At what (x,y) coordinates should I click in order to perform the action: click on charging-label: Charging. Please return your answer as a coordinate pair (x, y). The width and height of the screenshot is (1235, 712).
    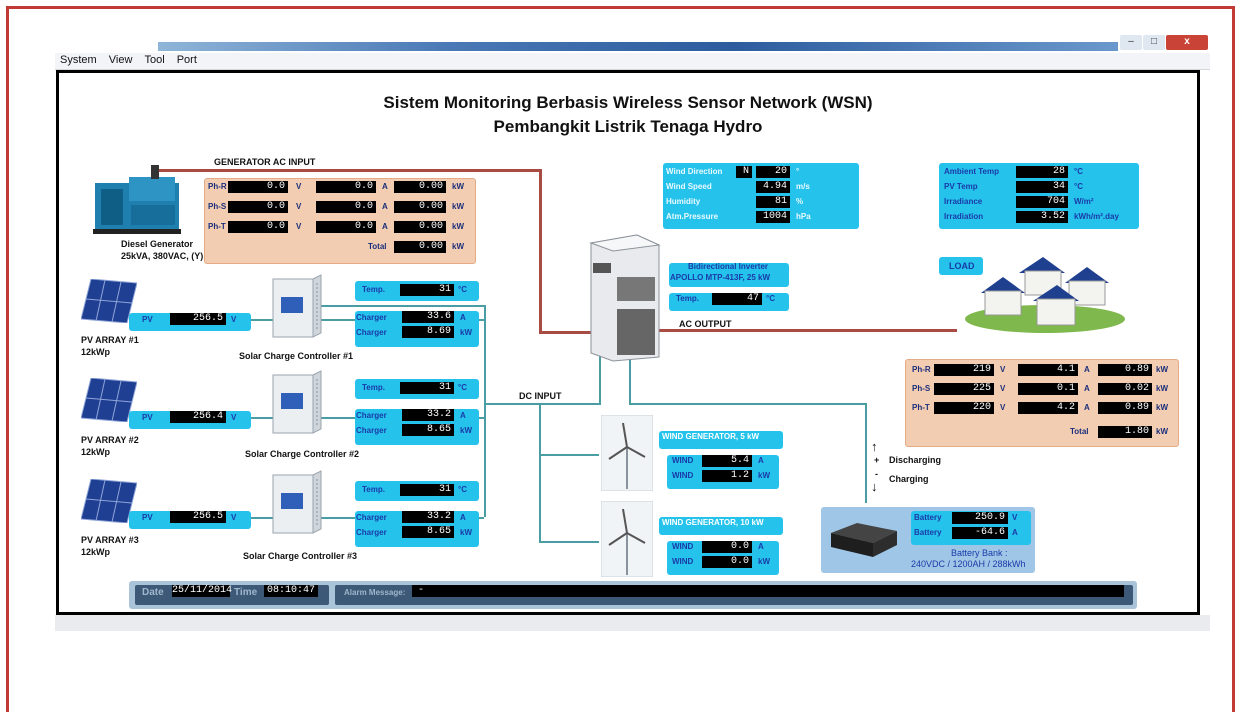
    Looking at the image, I should click on (909, 479).